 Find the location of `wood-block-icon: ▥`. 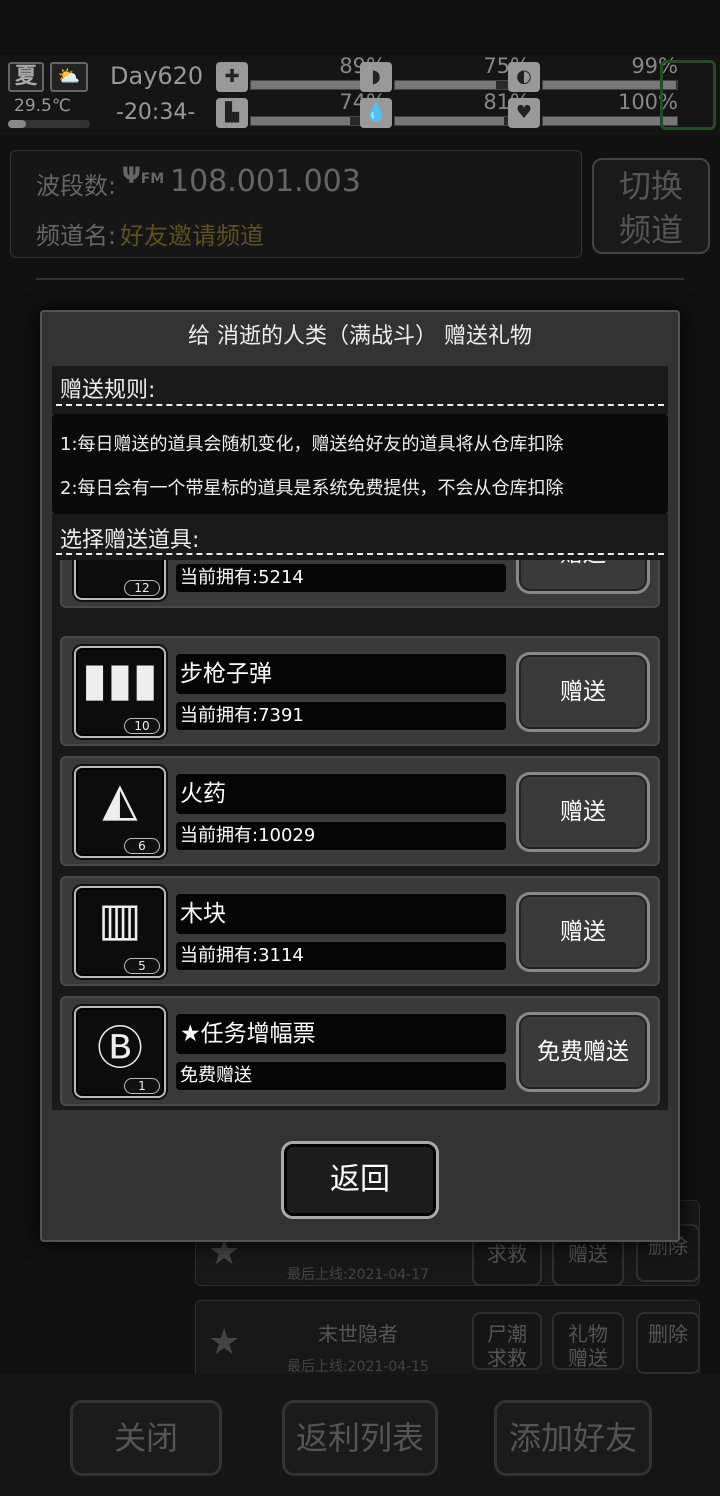

wood-block-icon: ▥ is located at coordinates (120, 919).